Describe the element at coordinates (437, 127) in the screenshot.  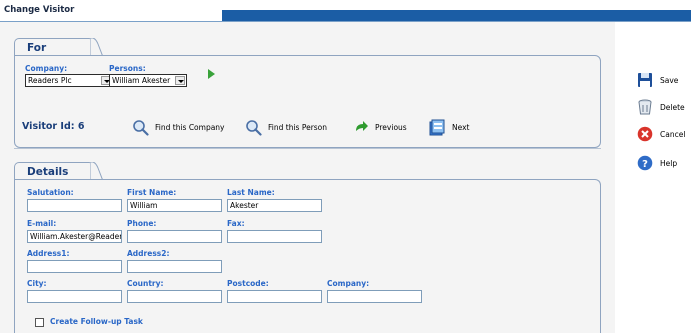
I see `document-next-icon` at that location.